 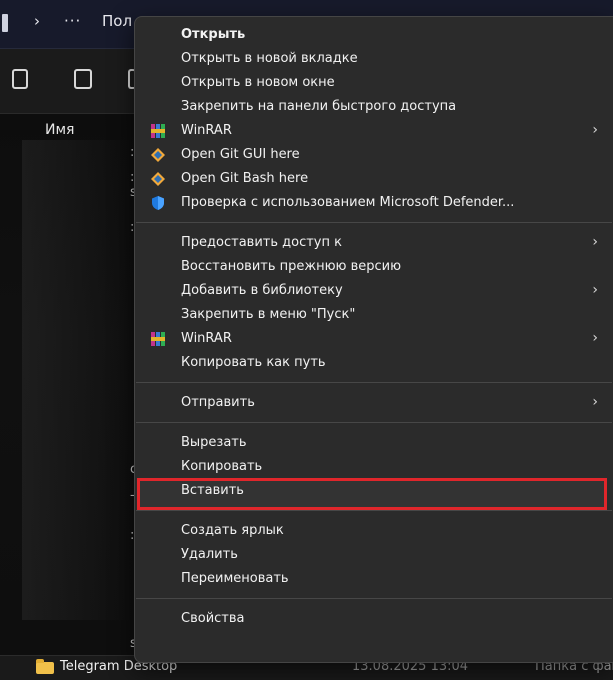 I want to click on menu-item: Открыть, so click(x=373, y=35).